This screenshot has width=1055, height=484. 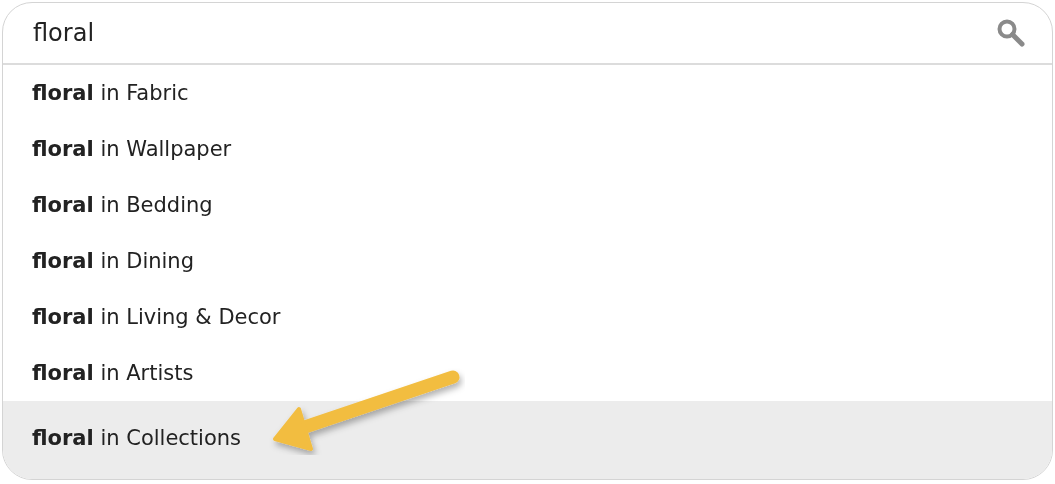 I want to click on suggestion-item: floral in Wallpaper, so click(x=527, y=149).